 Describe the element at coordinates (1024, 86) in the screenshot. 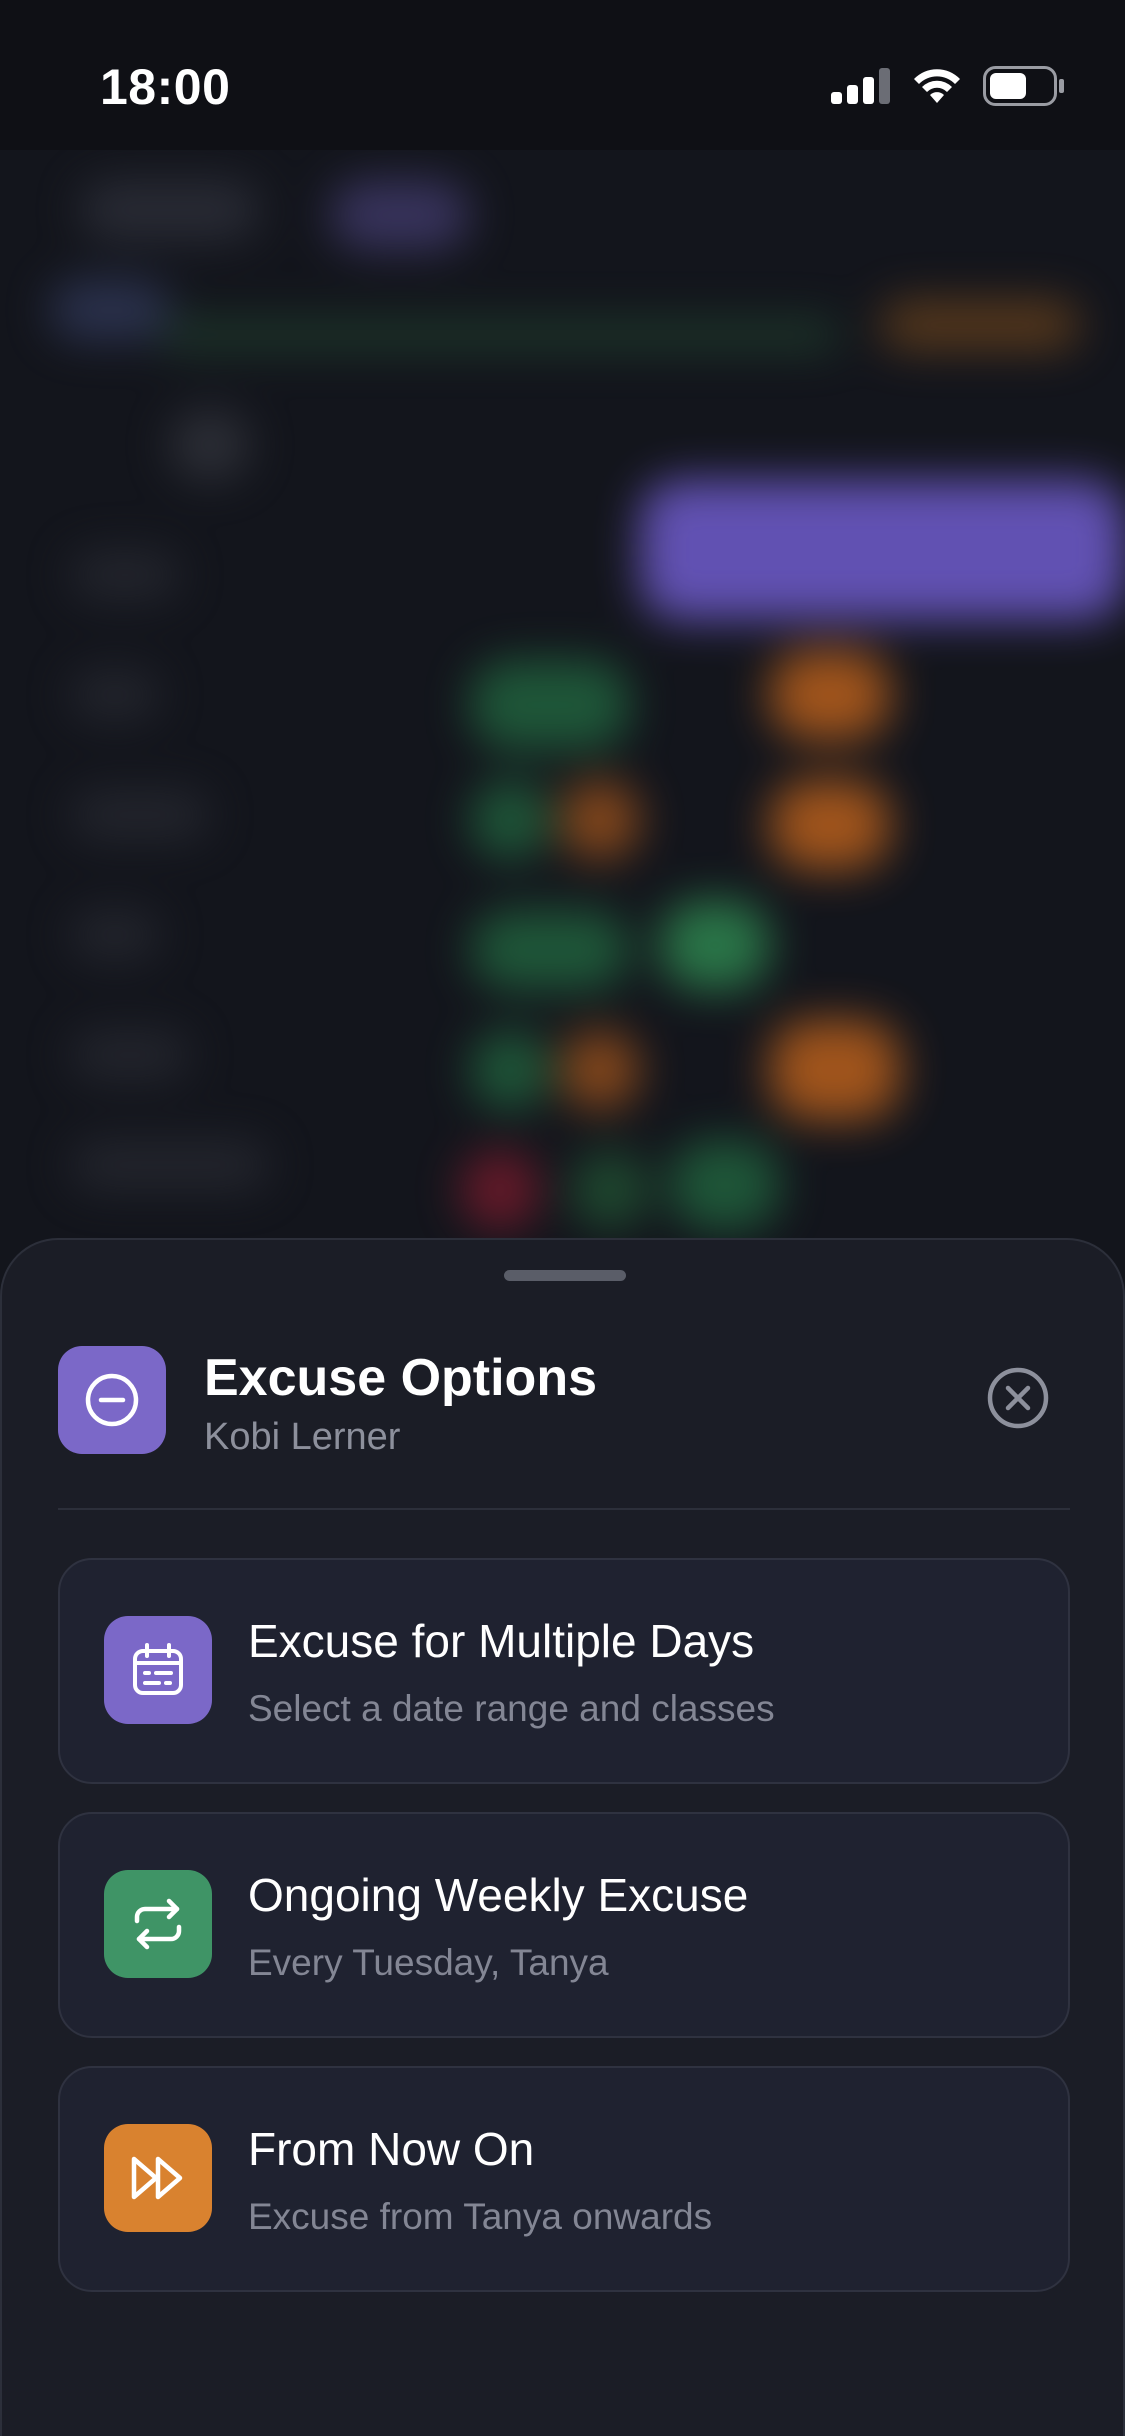

I see `battery-icon` at that location.